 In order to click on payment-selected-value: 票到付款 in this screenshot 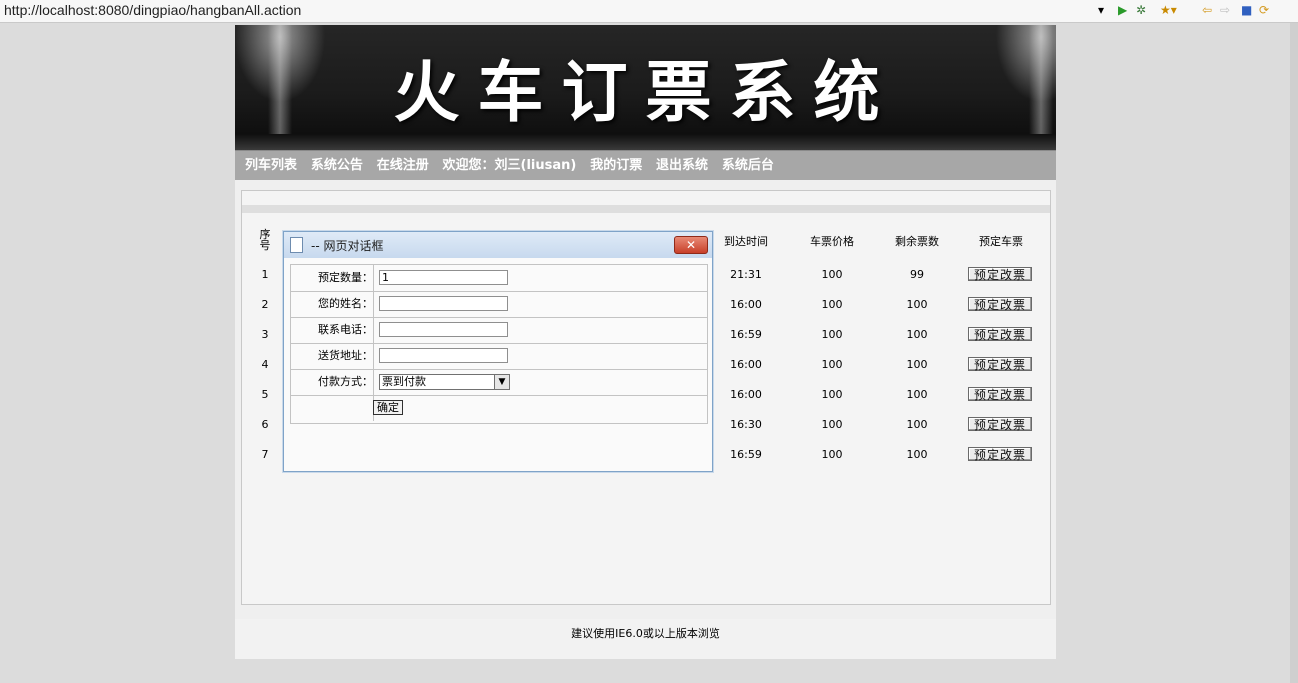, I will do `click(404, 381)`.